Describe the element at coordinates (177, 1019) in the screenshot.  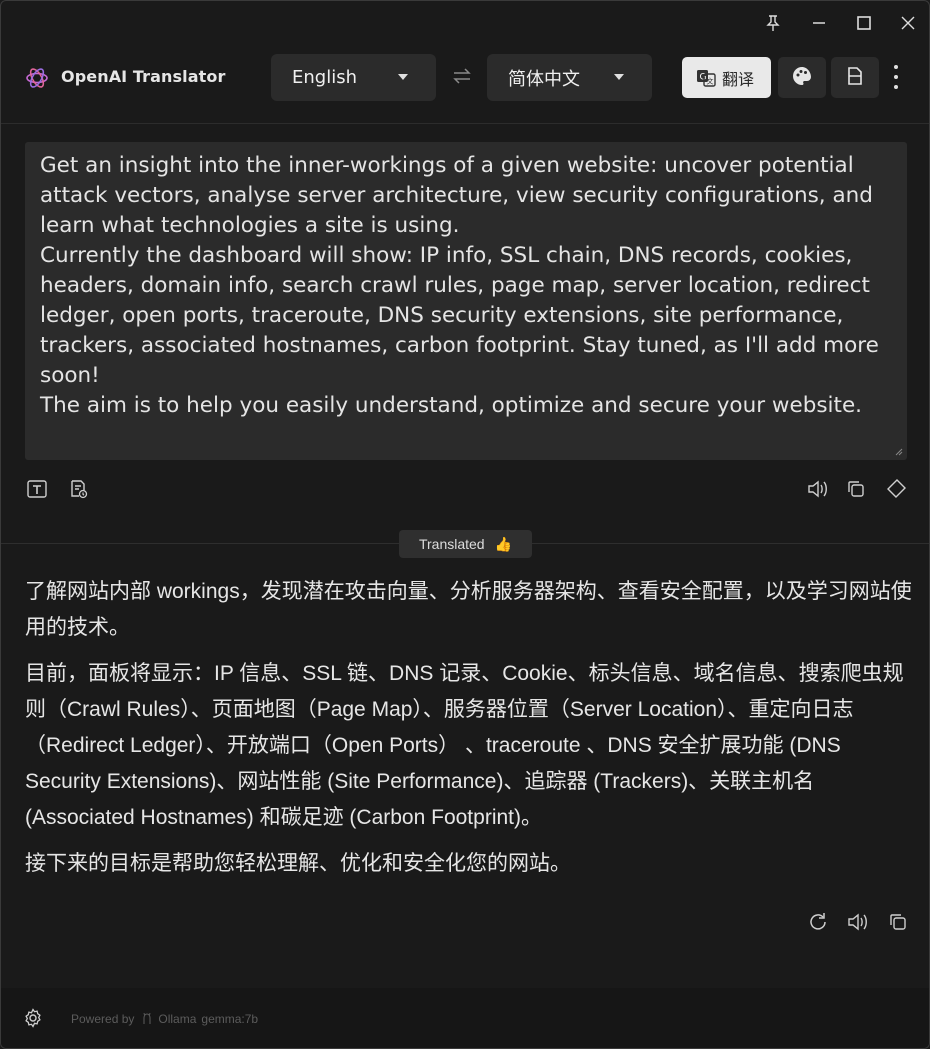
I see `provider-name: Ollama` at that location.